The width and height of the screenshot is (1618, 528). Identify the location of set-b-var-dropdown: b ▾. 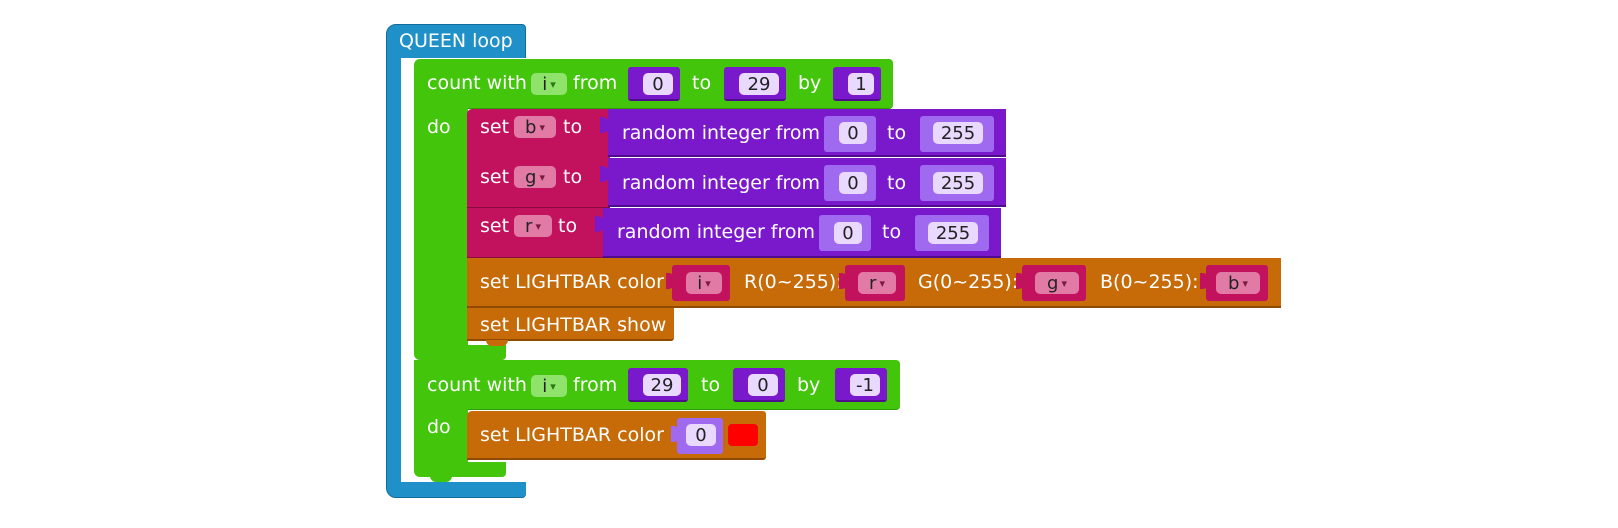
(535, 127).